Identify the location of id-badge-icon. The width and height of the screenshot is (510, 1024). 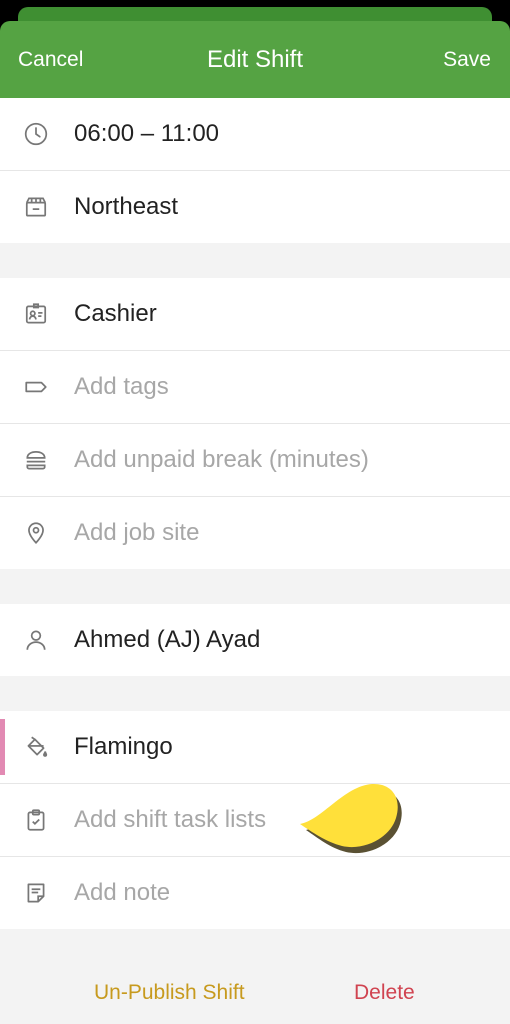
(36, 314).